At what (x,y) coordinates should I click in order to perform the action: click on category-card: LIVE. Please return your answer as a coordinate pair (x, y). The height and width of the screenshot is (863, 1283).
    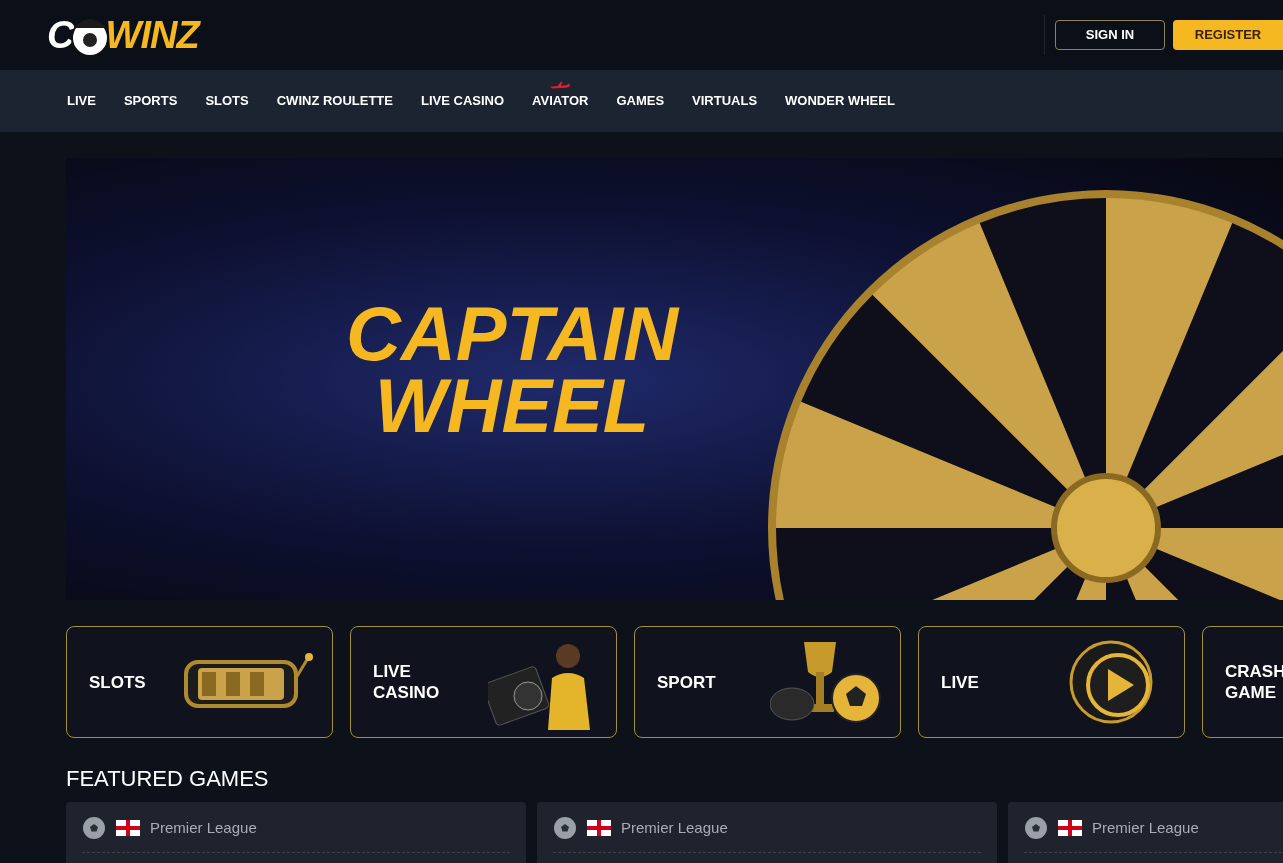
    Looking at the image, I should click on (1051, 682).